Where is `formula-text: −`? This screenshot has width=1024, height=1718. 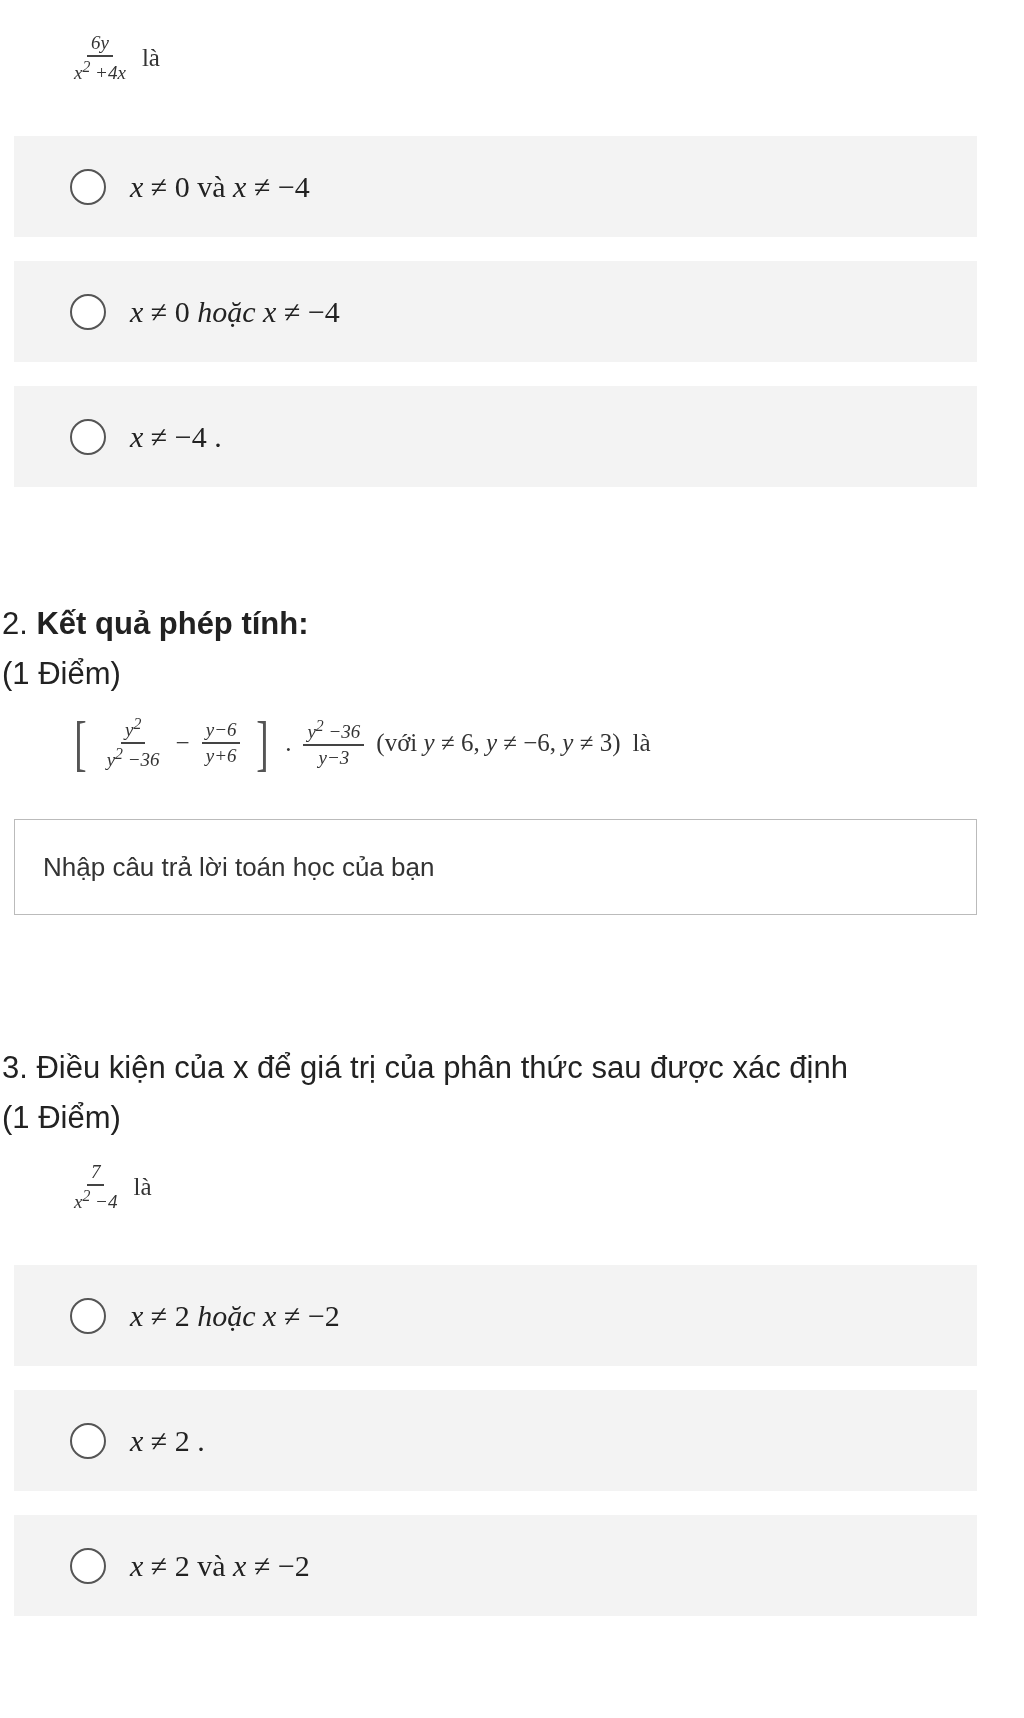
formula-text: − is located at coordinates (182, 743).